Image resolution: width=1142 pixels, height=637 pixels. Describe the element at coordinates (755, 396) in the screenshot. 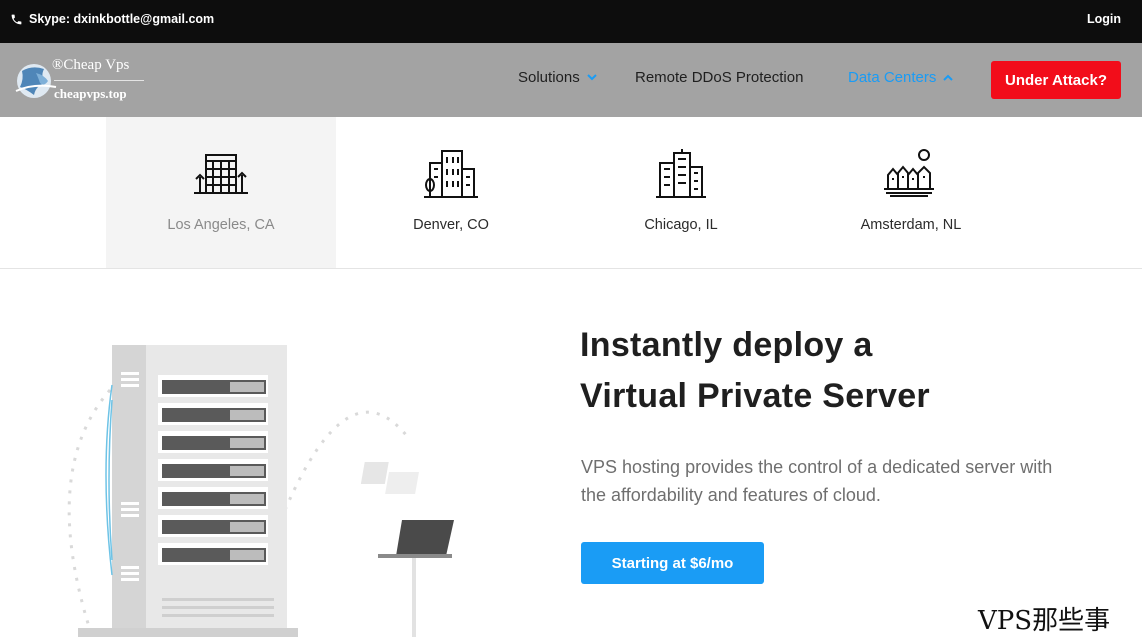

I see `hero-title-line2: Virtual Private Server` at that location.